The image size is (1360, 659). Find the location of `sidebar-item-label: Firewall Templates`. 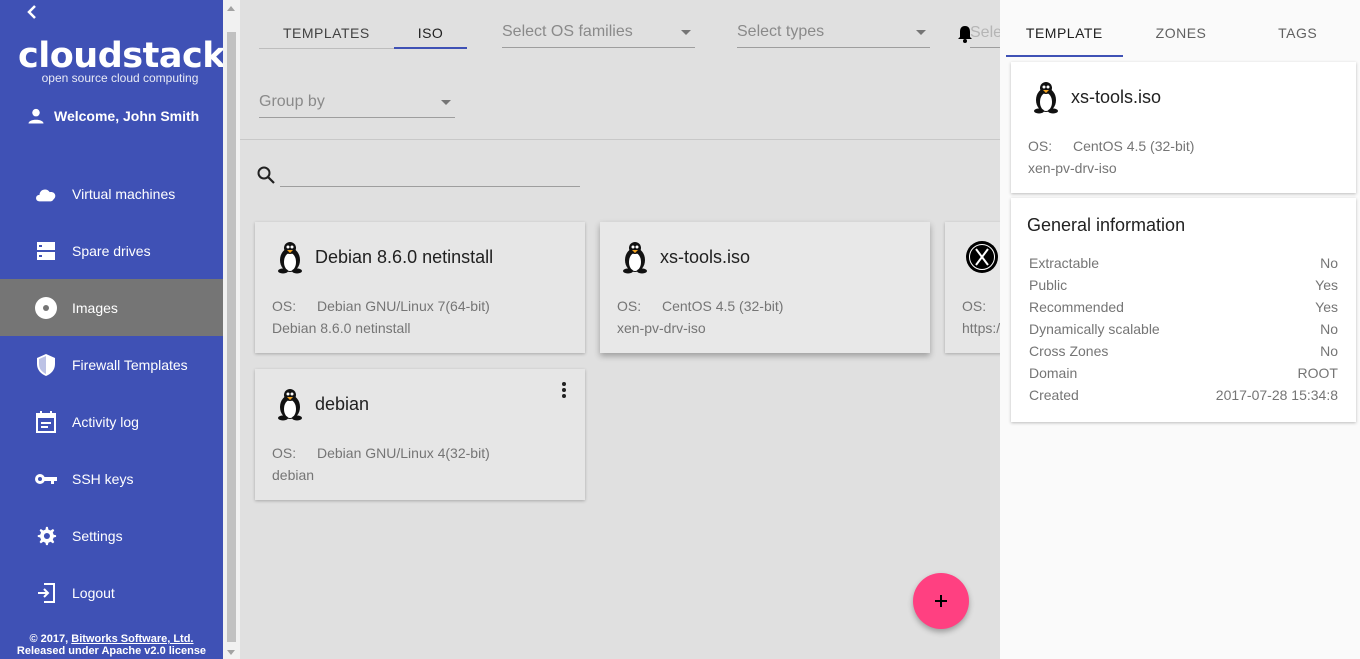

sidebar-item-label: Firewall Templates is located at coordinates (130, 364).